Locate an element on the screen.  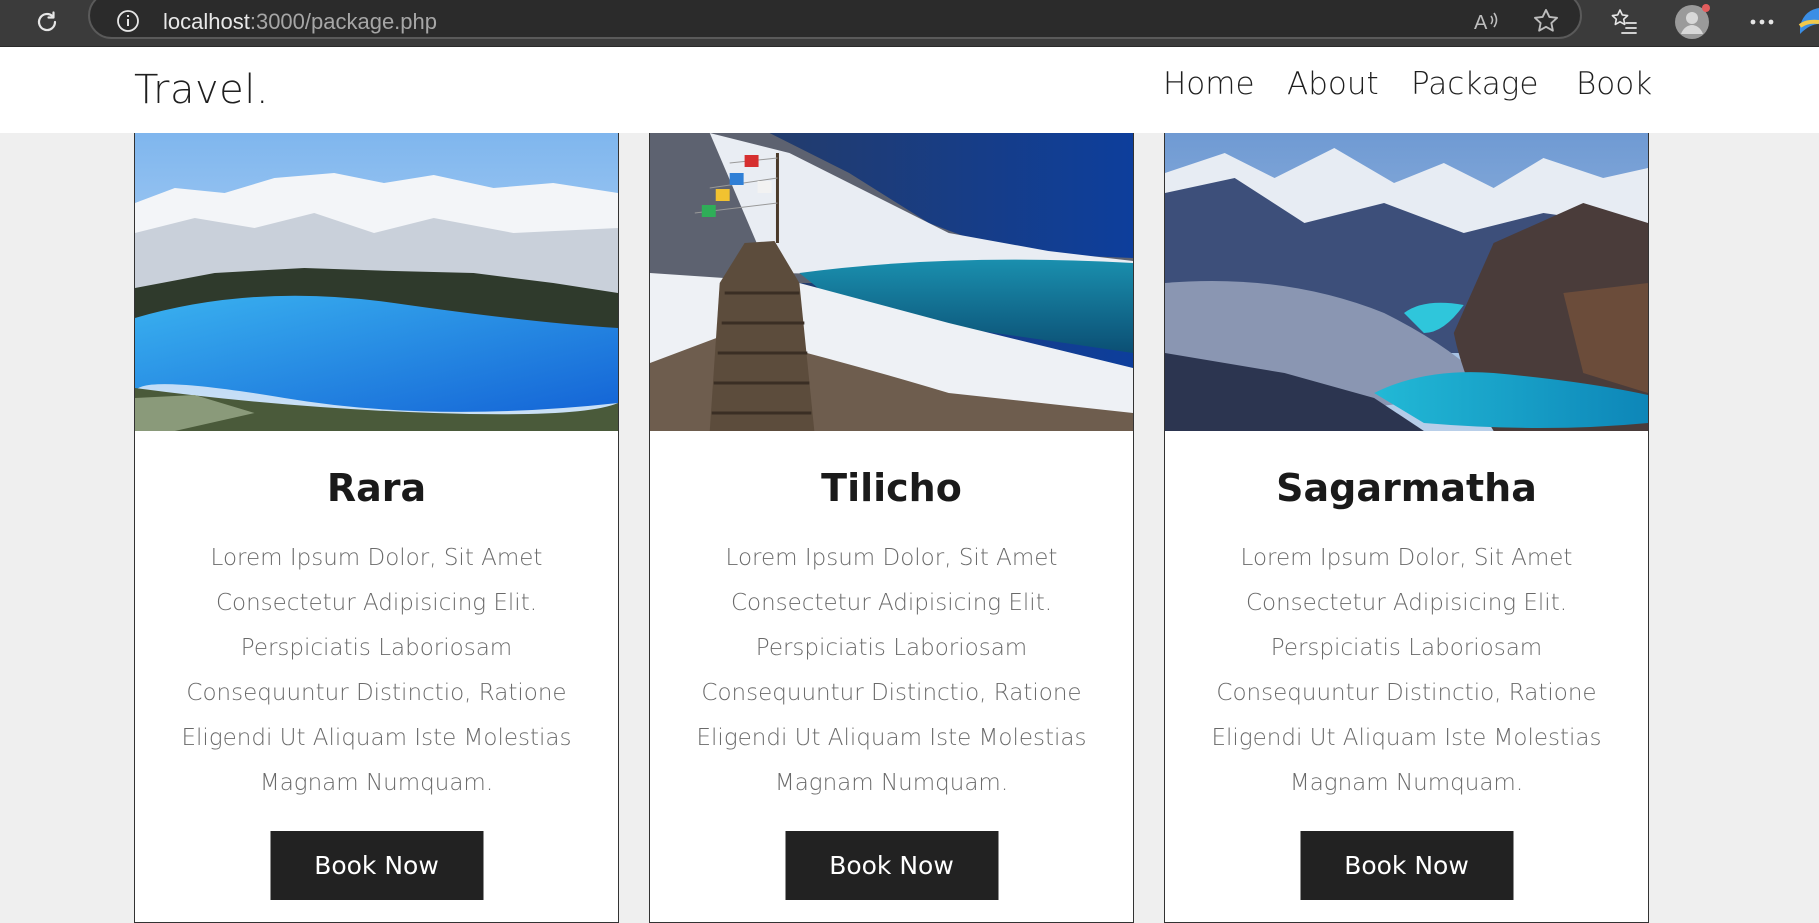
package-title: Tilicho is located at coordinates (891, 488).